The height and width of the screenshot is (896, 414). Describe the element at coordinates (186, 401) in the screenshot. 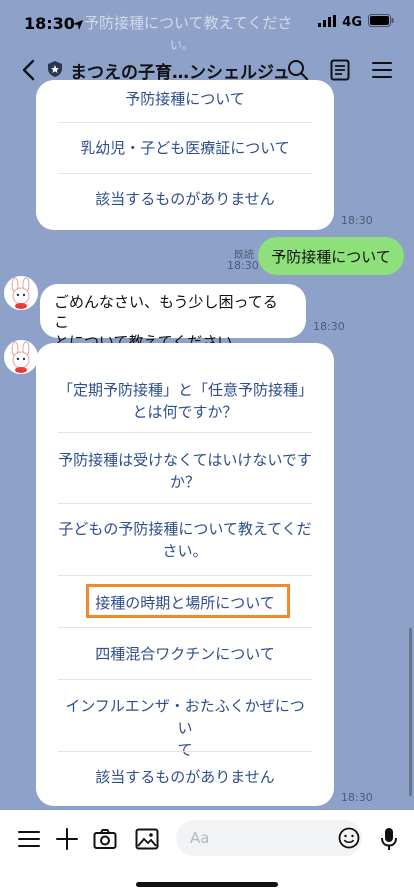

I see `option-periodic-vs-optional: 「定期予防接種」と「任意予防接種」 とは何ですか？` at that location.